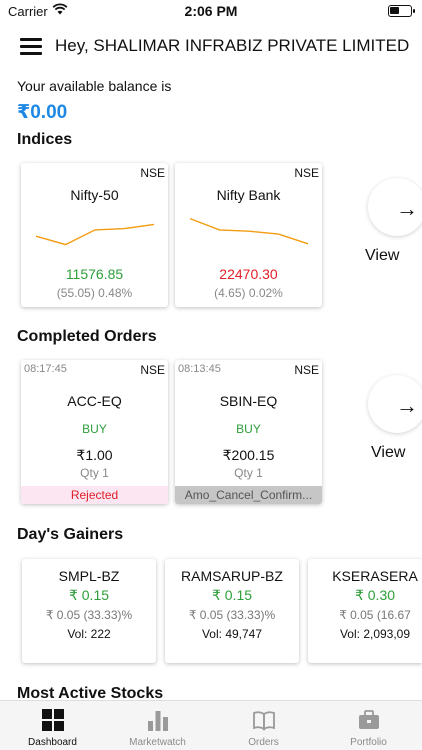 The image size is (422, 750). I want to click on balance-label: Your available balance is, so click(94, 86).